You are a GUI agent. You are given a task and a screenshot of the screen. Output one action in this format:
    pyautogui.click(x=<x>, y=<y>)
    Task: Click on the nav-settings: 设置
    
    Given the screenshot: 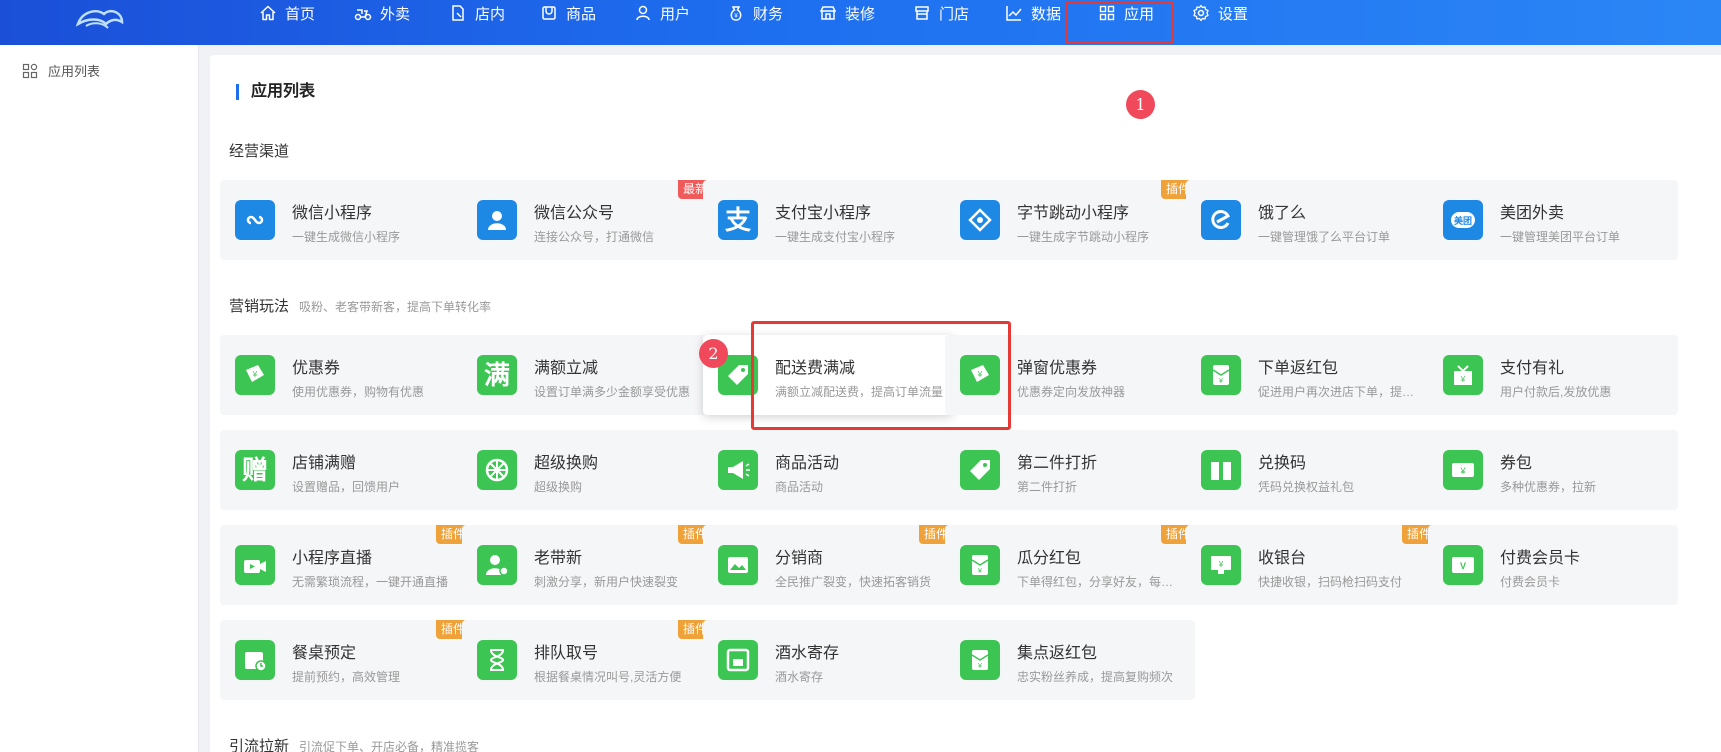 What is the action you would take?
    pyautogui.click(x=1220, y=13)
    